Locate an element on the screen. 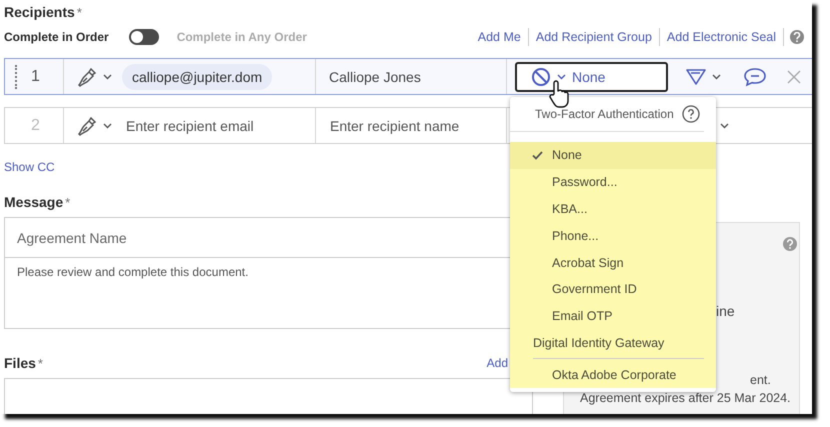  option-text: ent. is located at coordinates (760, 380).